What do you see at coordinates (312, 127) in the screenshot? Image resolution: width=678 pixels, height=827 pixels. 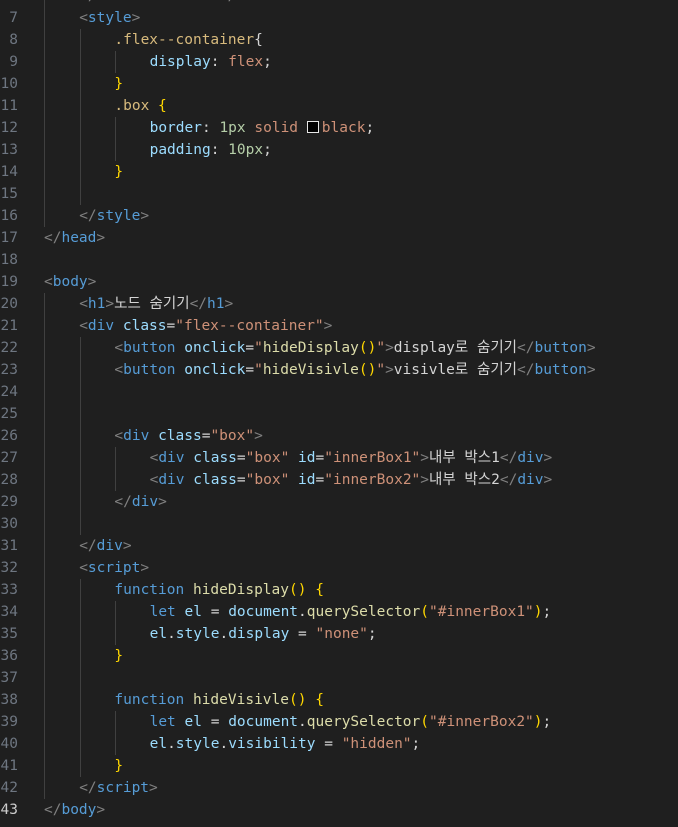 I see `color-swatch` at bounding box center [312, 127].